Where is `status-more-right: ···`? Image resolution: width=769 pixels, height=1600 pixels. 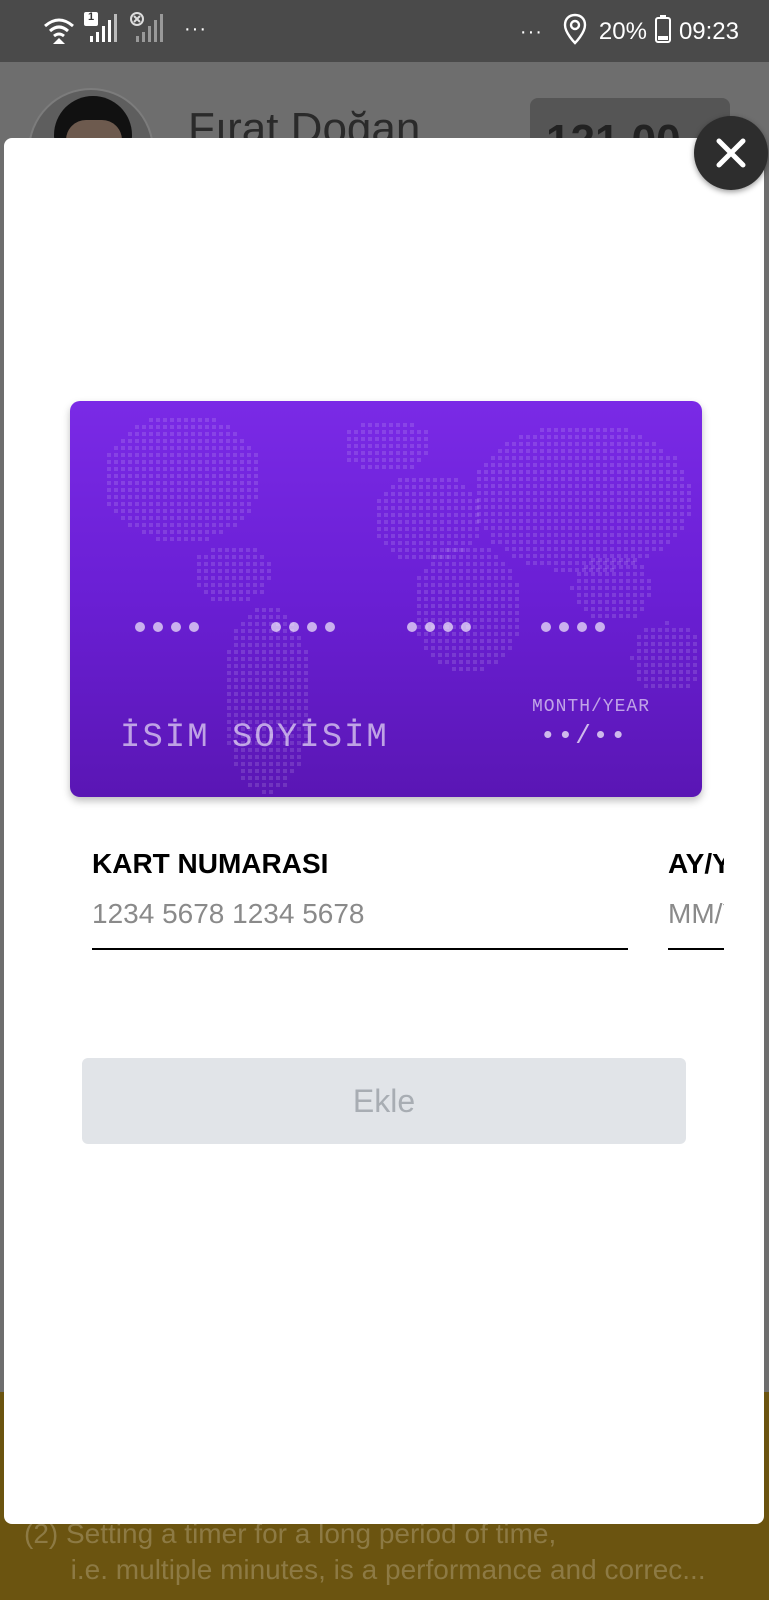
status-more-right: ··· is located at coordinates (531, 31).